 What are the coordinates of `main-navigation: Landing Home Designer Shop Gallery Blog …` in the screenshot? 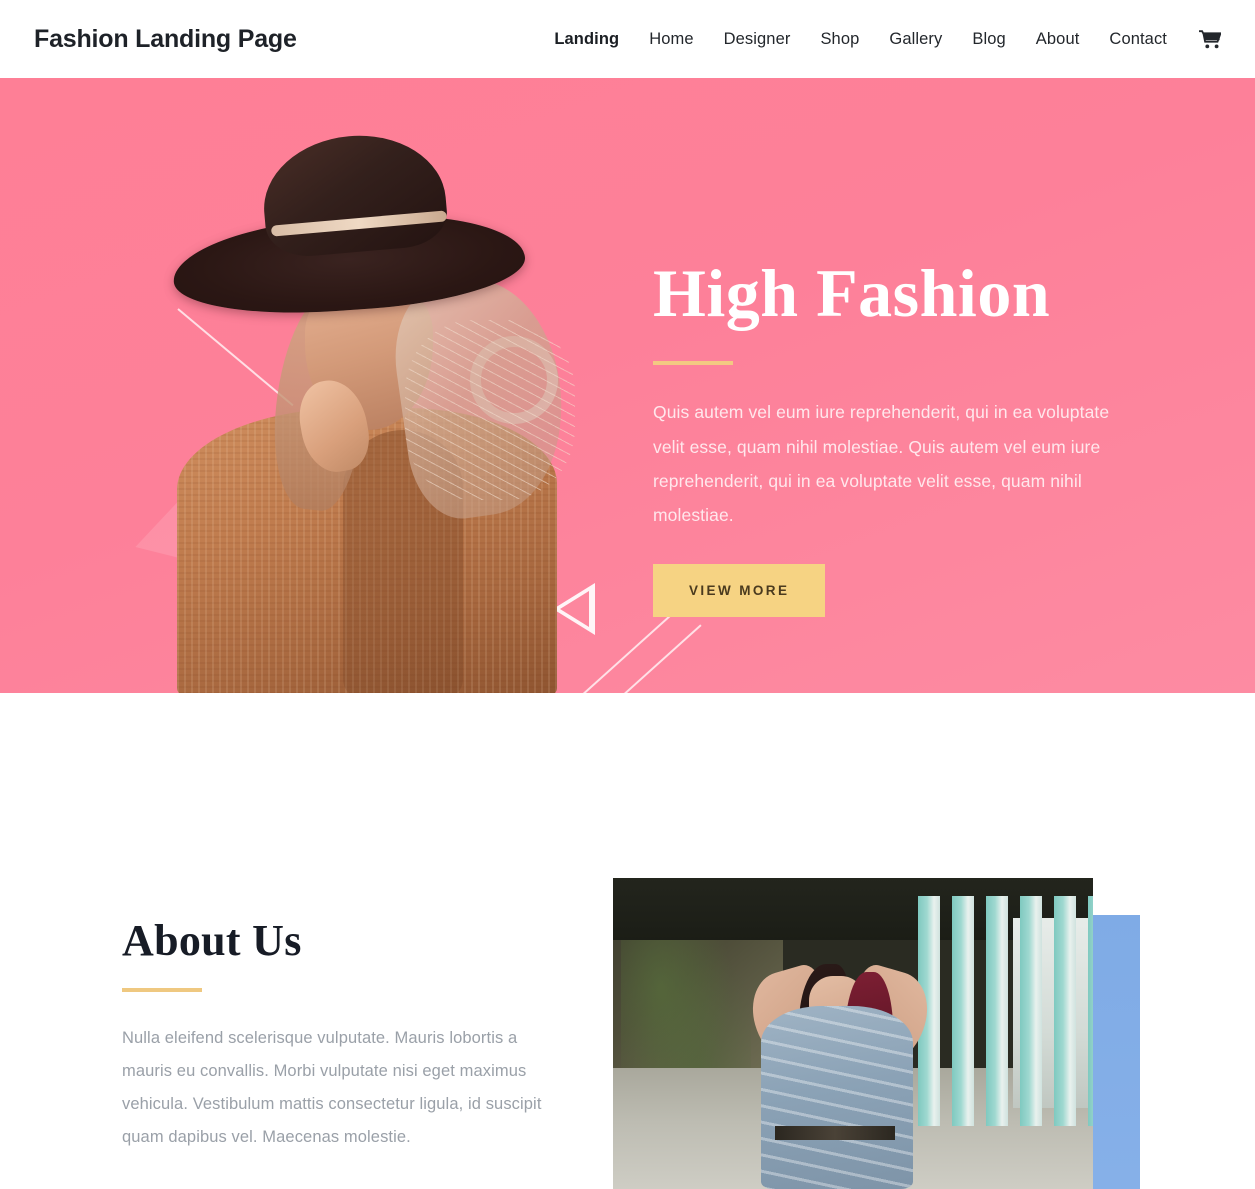 It's located at (882, 39).